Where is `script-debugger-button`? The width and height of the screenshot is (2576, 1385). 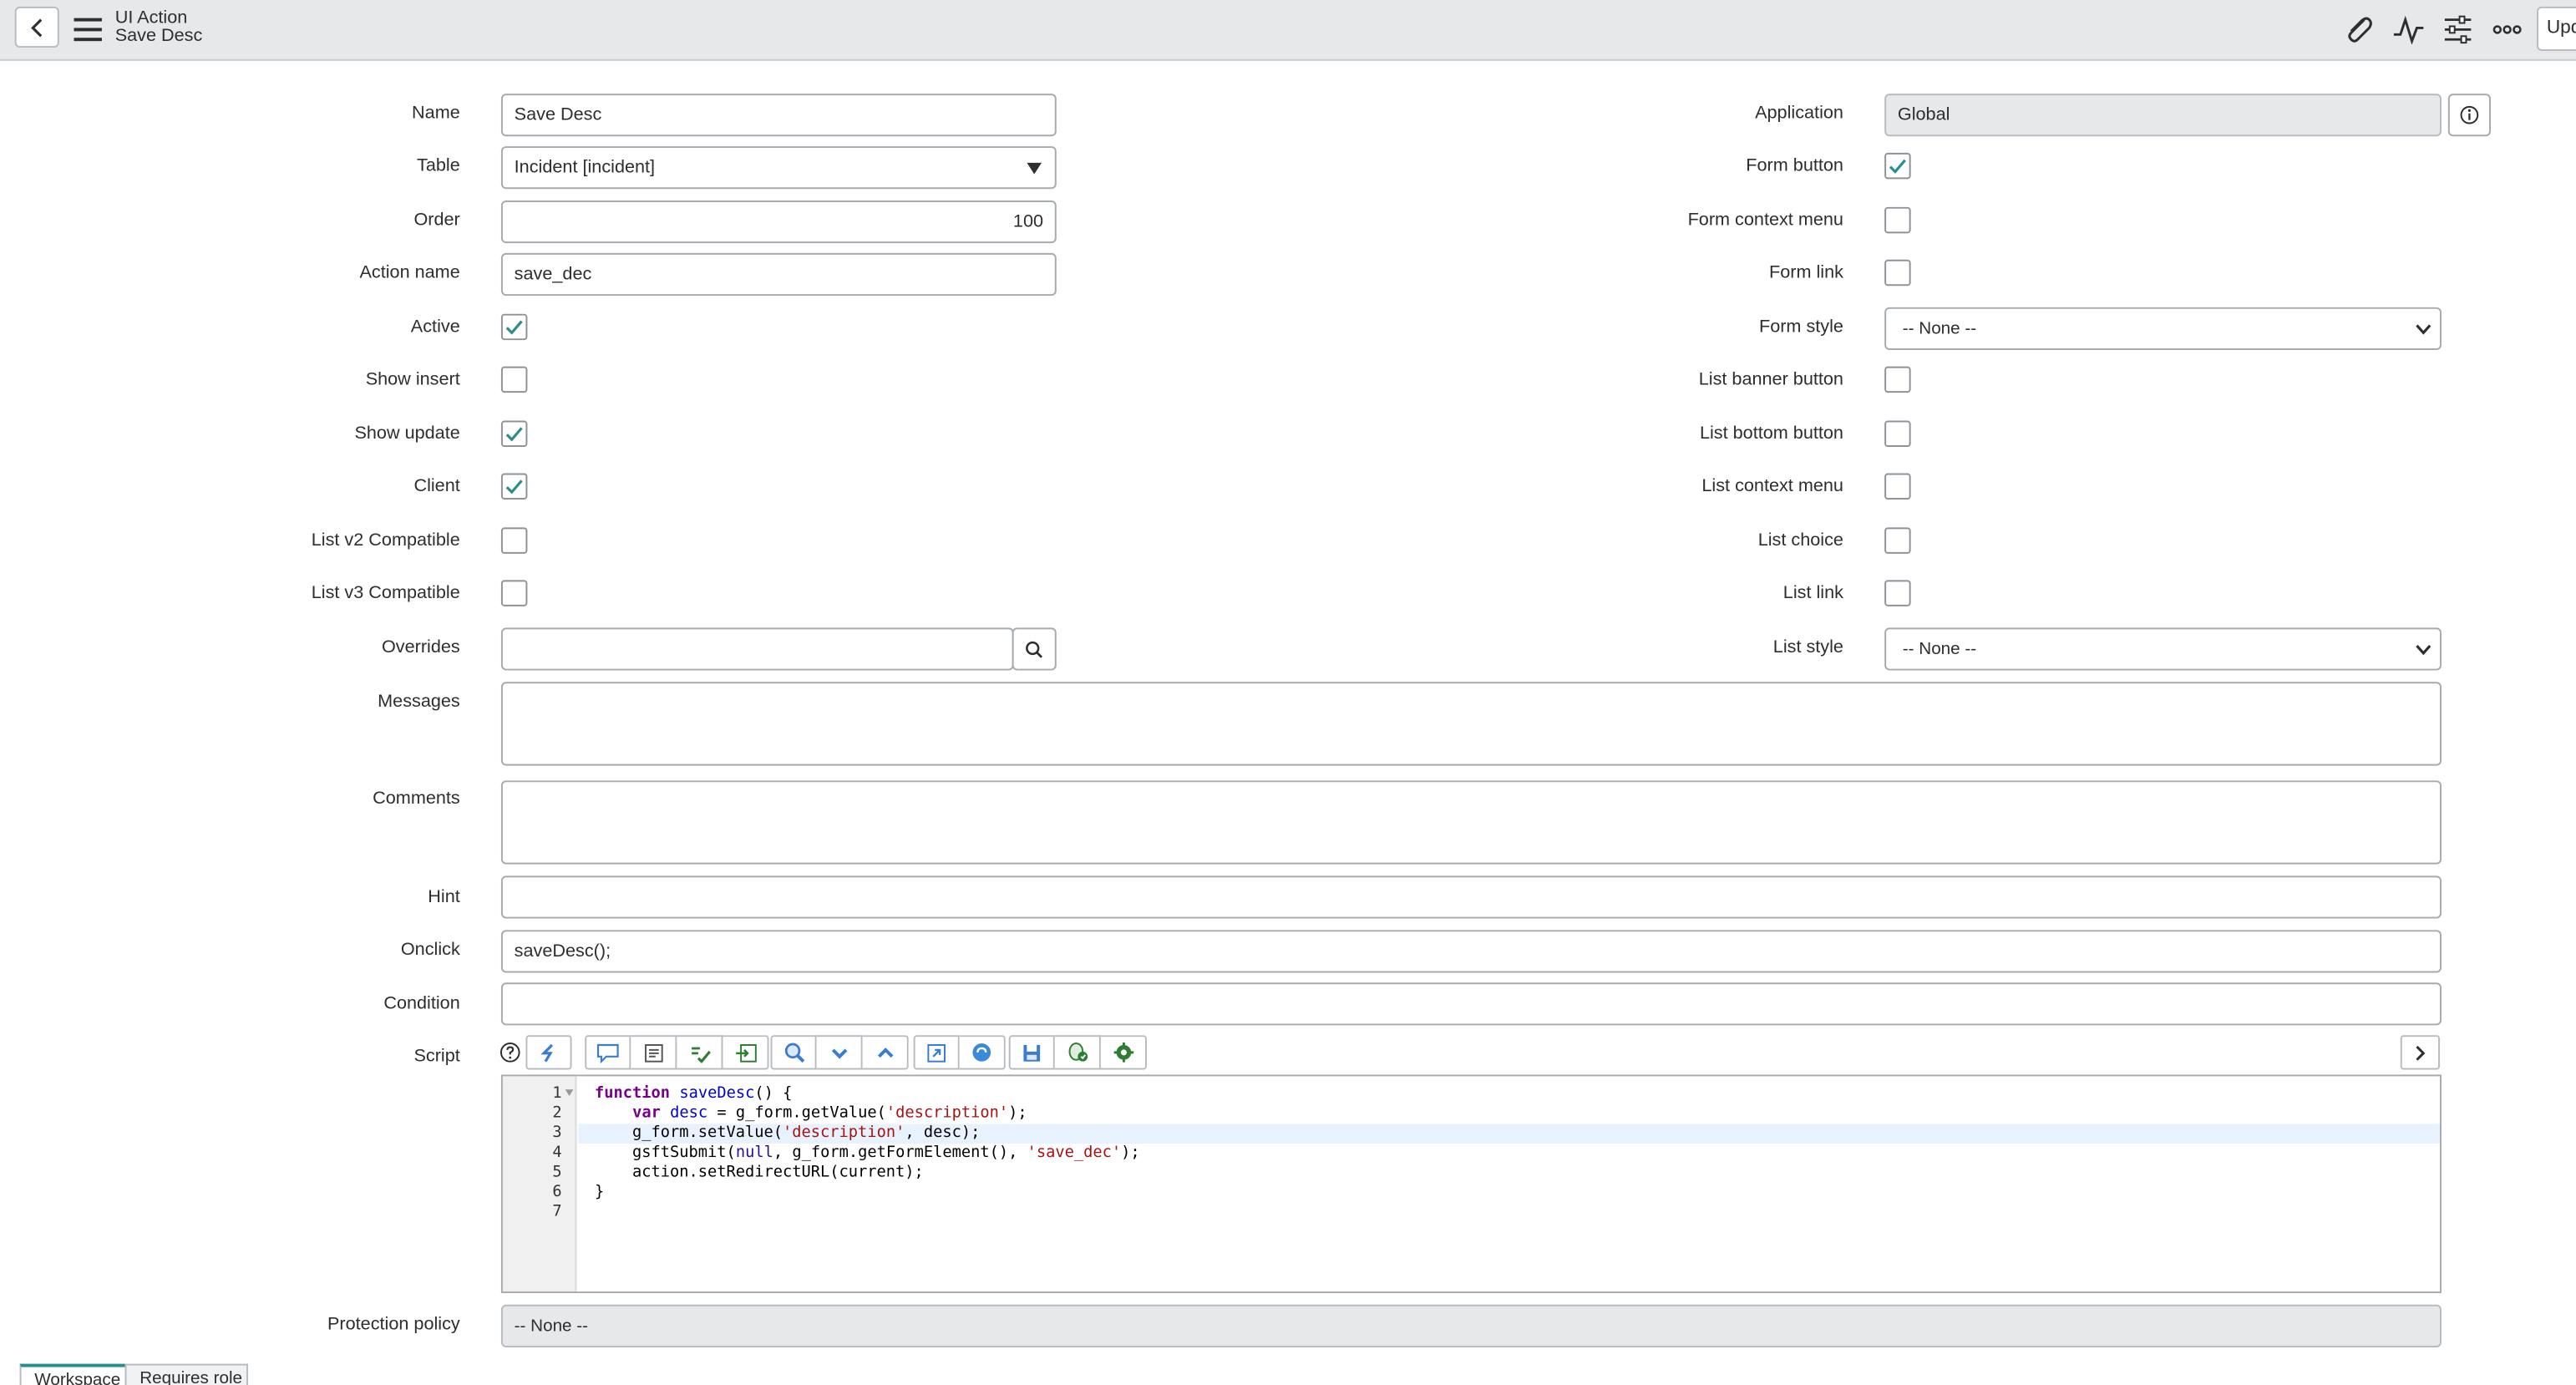 script-debugger-button is located at coordinates (1077, 1052).